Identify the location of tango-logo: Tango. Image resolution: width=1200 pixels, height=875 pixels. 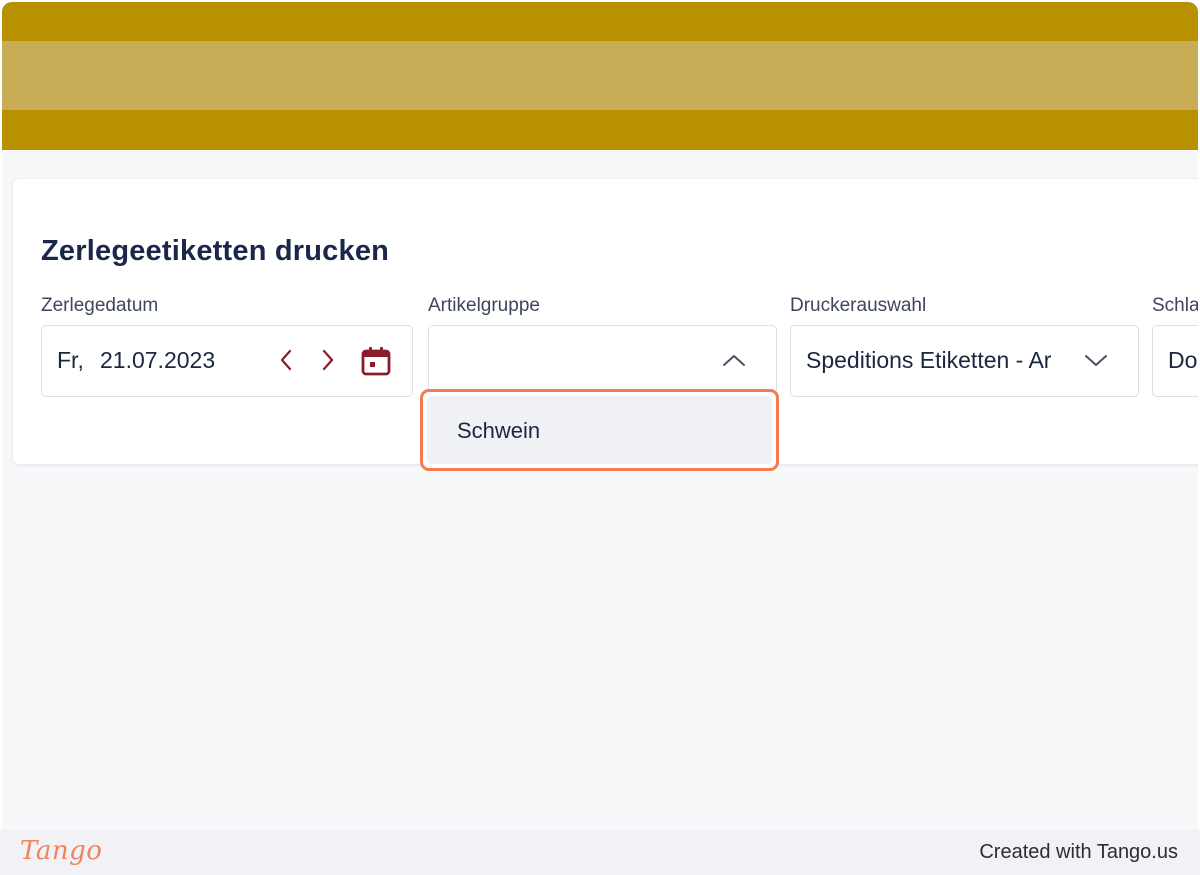
(61, 851).